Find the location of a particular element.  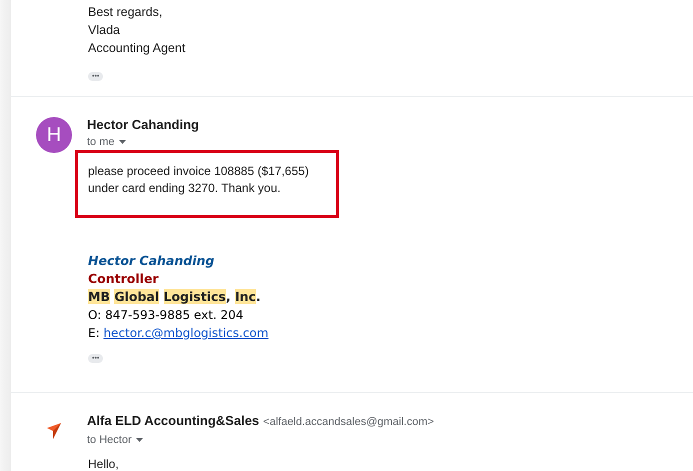

logo-icon is located at coordinates (54, 431).